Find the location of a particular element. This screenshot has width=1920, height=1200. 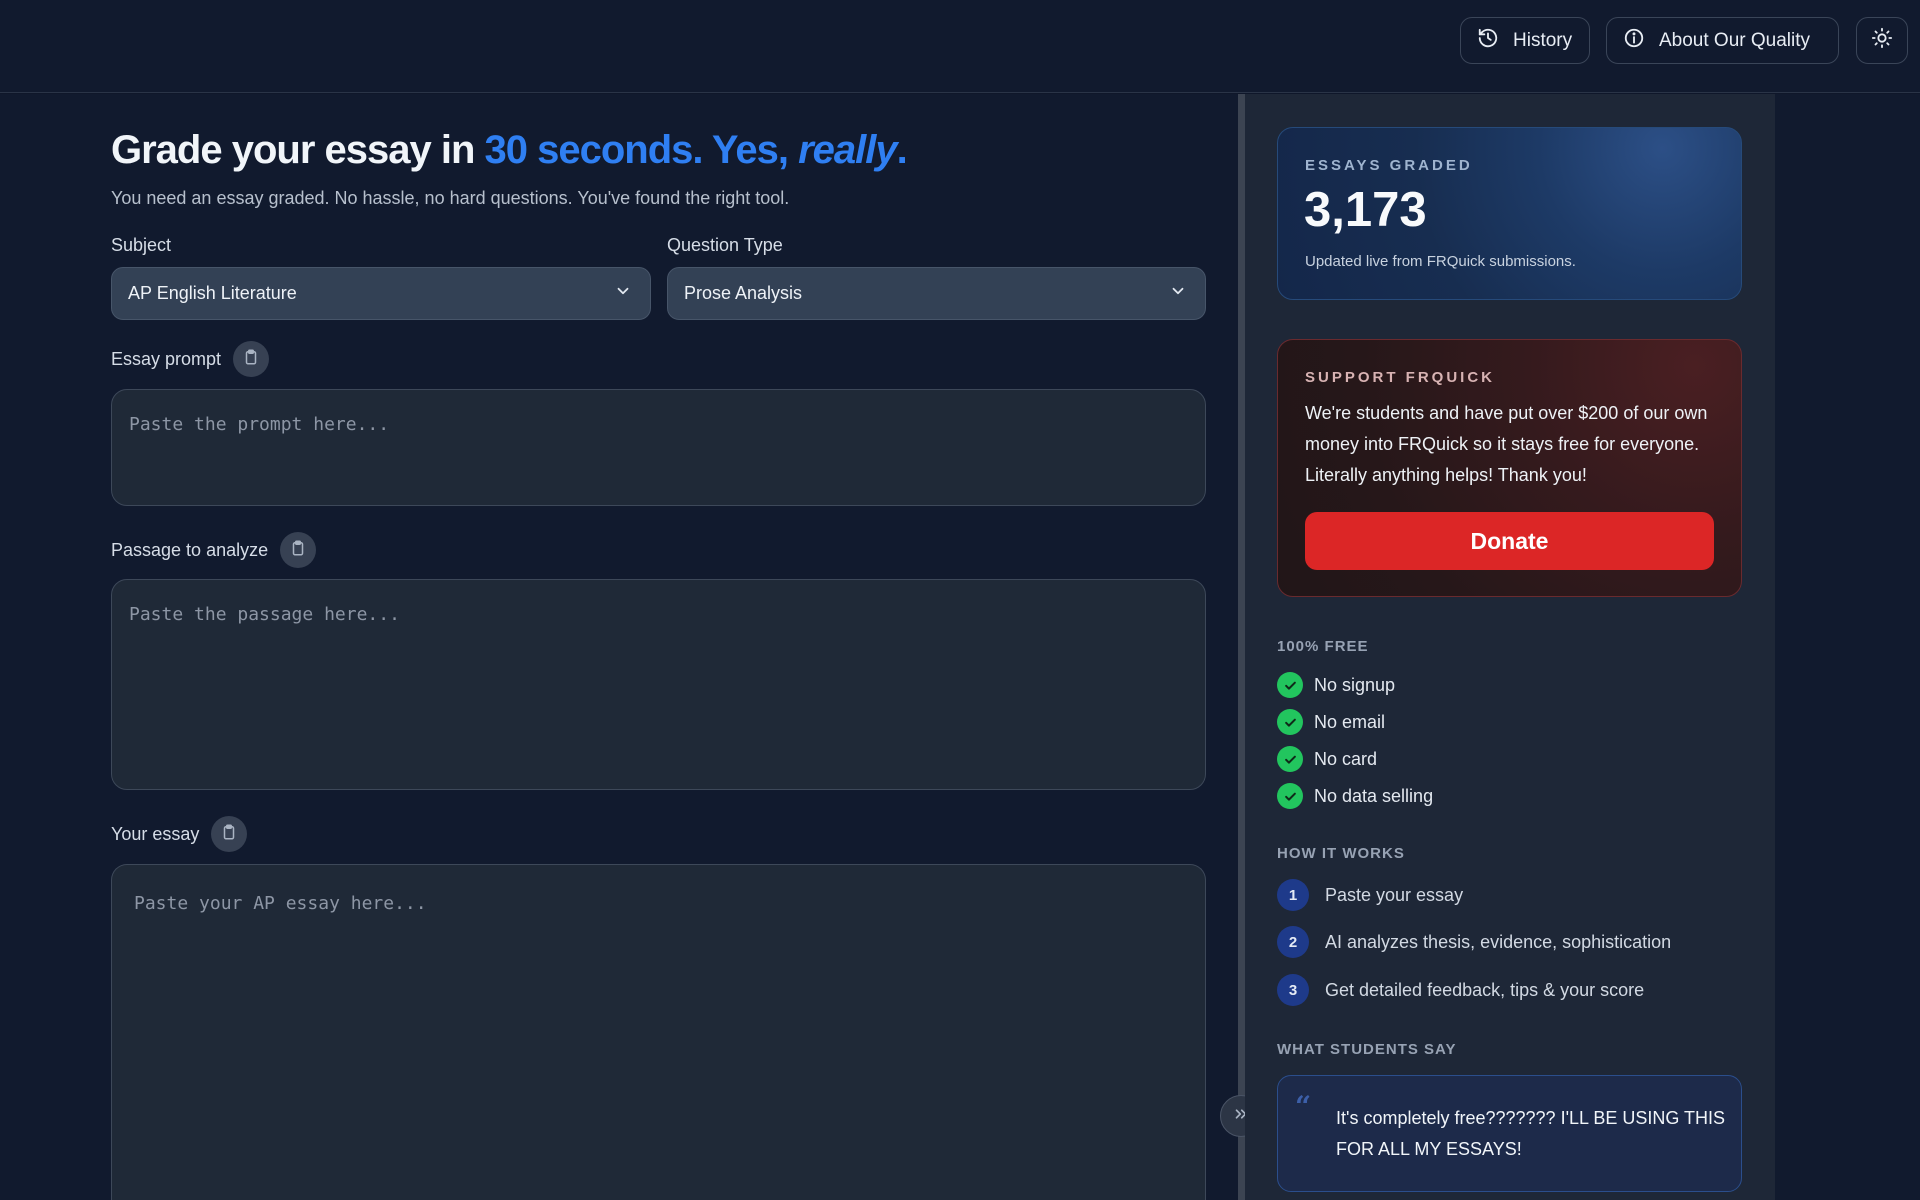

paste-essay-button is located at coordinates (229, 834).